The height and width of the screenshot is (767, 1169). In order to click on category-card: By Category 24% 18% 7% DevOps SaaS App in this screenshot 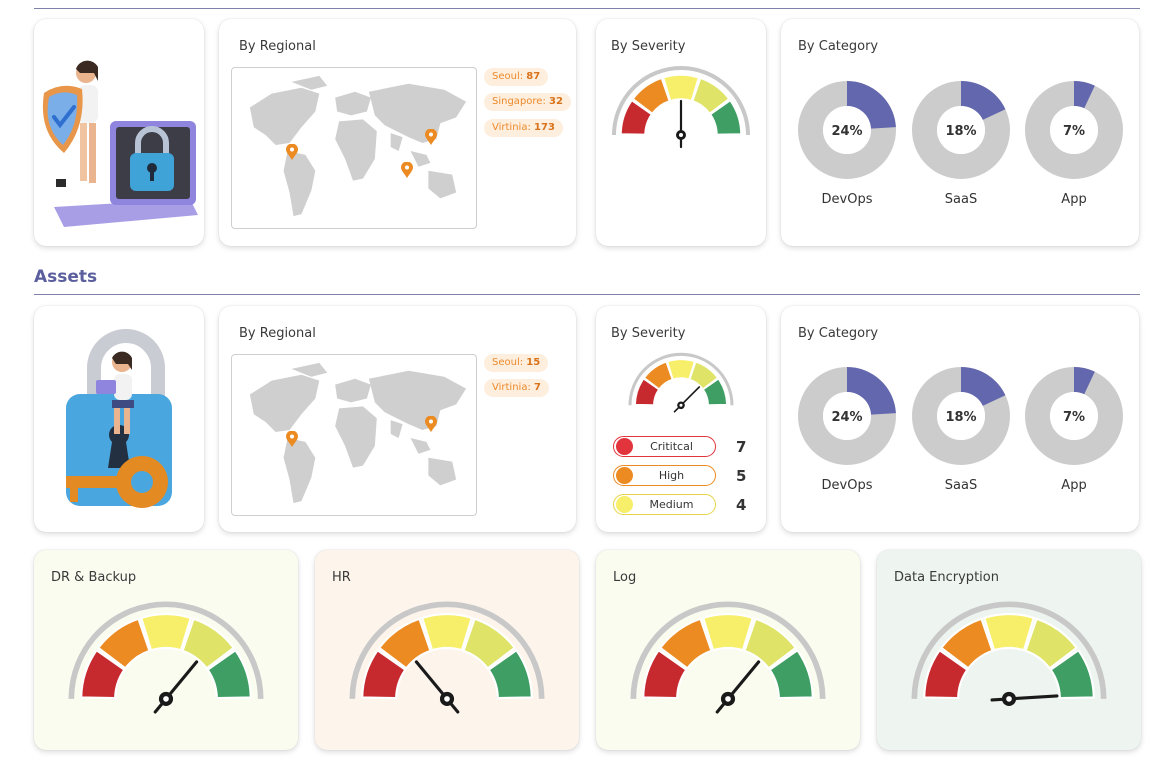, I will do `click(960, 132)`.